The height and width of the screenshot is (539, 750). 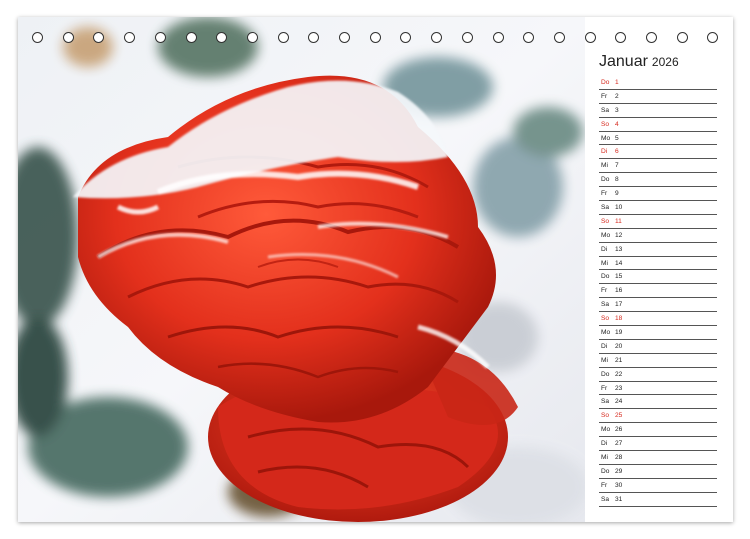 I want to click on day-row: Fr 23, so click(x=658, y=389).